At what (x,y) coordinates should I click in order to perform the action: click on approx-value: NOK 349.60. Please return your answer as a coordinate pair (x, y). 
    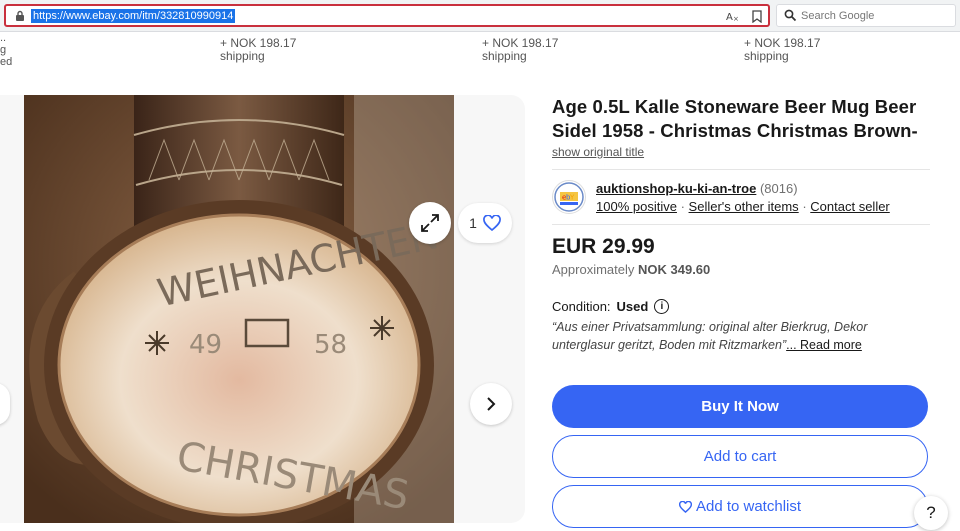
    Looking at the image, I should click on (674, 269).